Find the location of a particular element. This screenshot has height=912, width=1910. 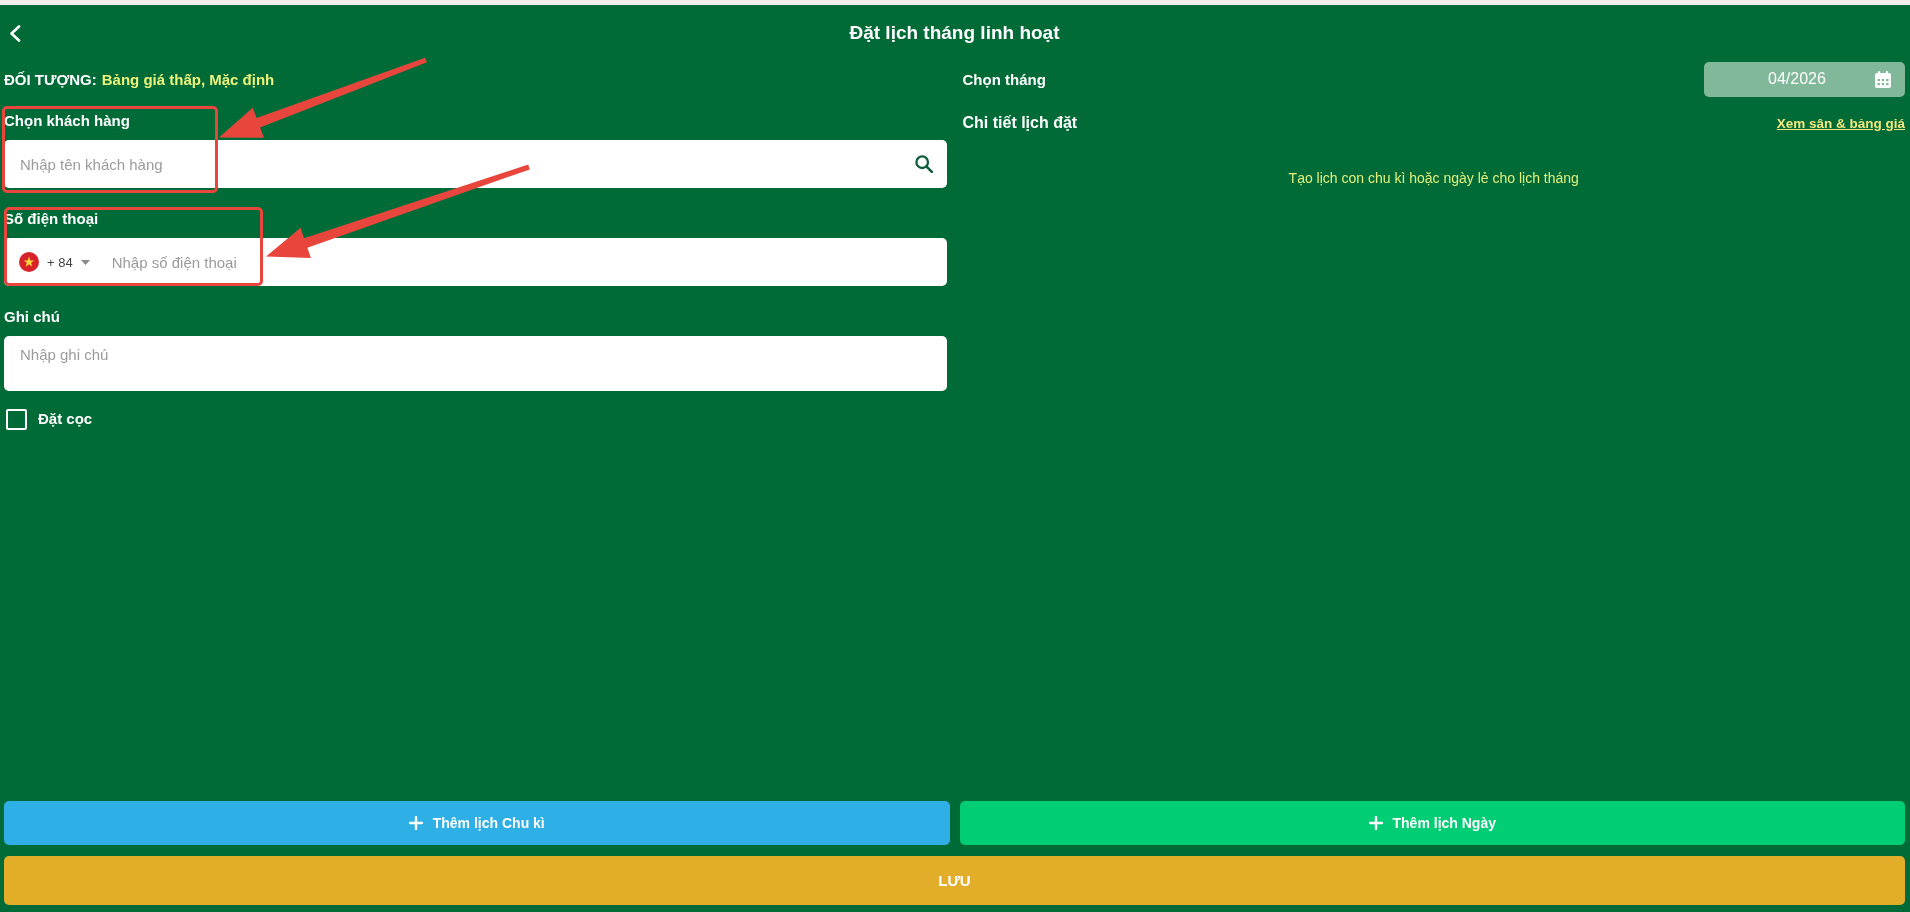

caret-icon is located at coordinates (85, 262).